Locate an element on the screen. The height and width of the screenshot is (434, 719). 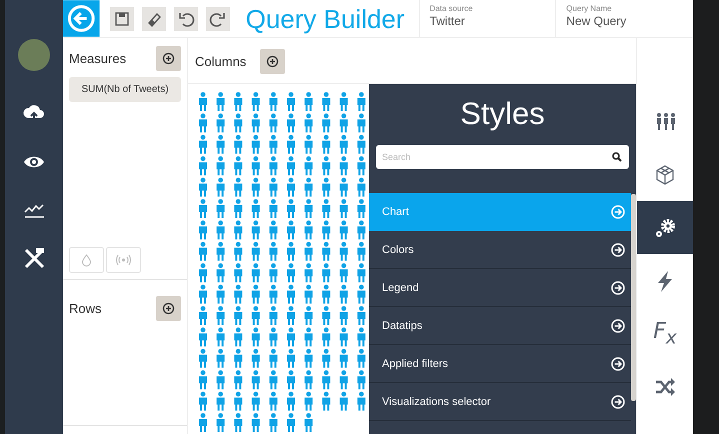
eraser-icon is located at coordinates (154, 18).